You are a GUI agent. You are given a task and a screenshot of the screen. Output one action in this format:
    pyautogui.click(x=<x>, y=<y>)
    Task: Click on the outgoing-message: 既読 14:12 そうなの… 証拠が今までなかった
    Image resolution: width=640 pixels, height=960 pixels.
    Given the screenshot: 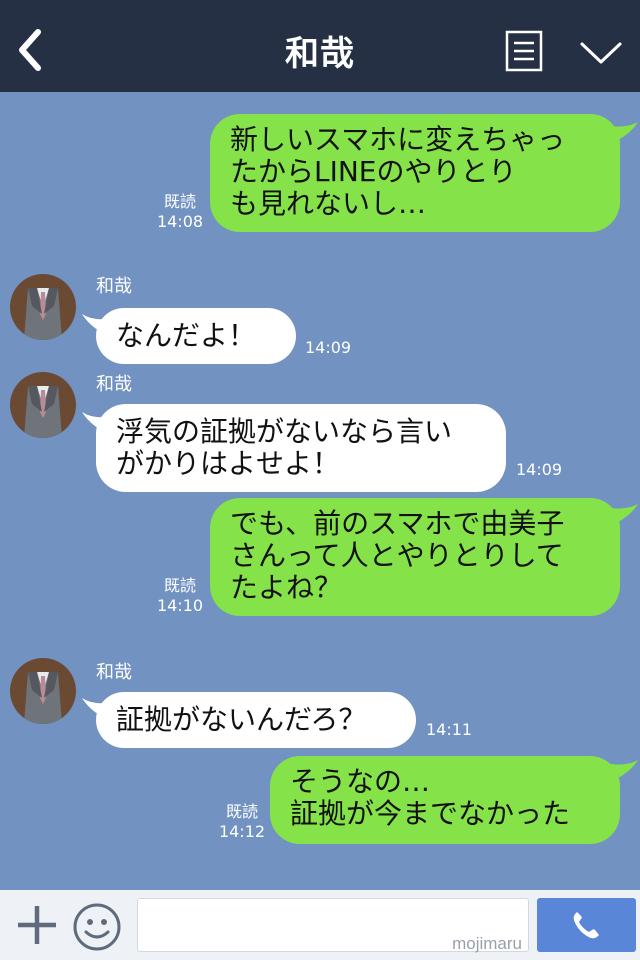 What is the action you would take?
    pyautogui.click(x=320, y=804)
    